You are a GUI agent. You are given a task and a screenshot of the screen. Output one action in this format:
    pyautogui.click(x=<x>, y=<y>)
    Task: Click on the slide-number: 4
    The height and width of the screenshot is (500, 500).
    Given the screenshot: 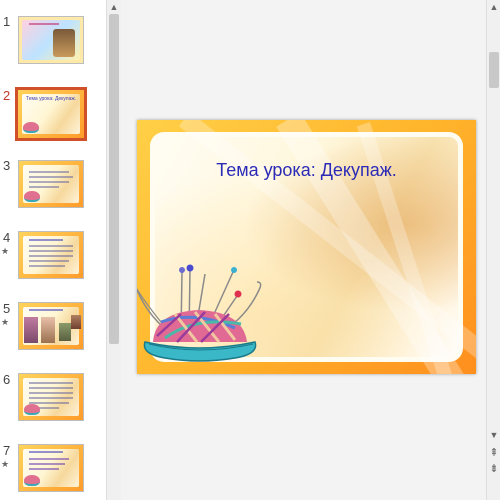 What is the action you would take?
    pyautogui.click(x=7, y=237)
    